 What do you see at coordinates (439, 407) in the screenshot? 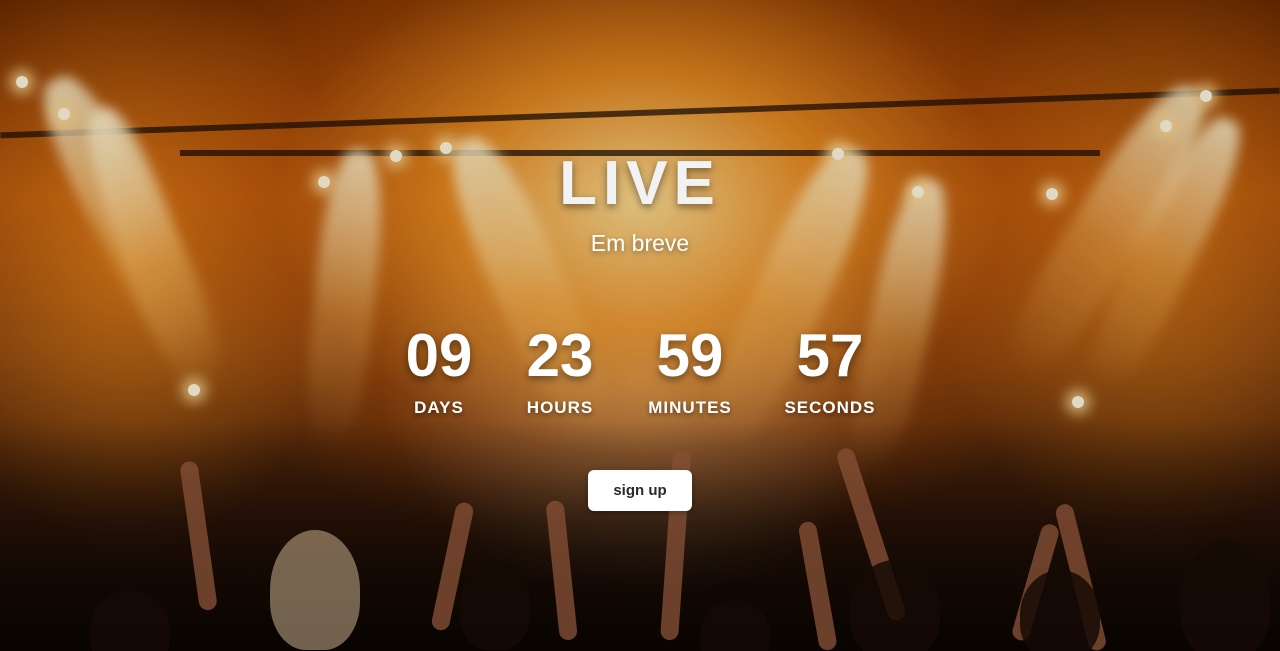
I see `countdown-days-label: DAYS` at bounding box center [439, 407].